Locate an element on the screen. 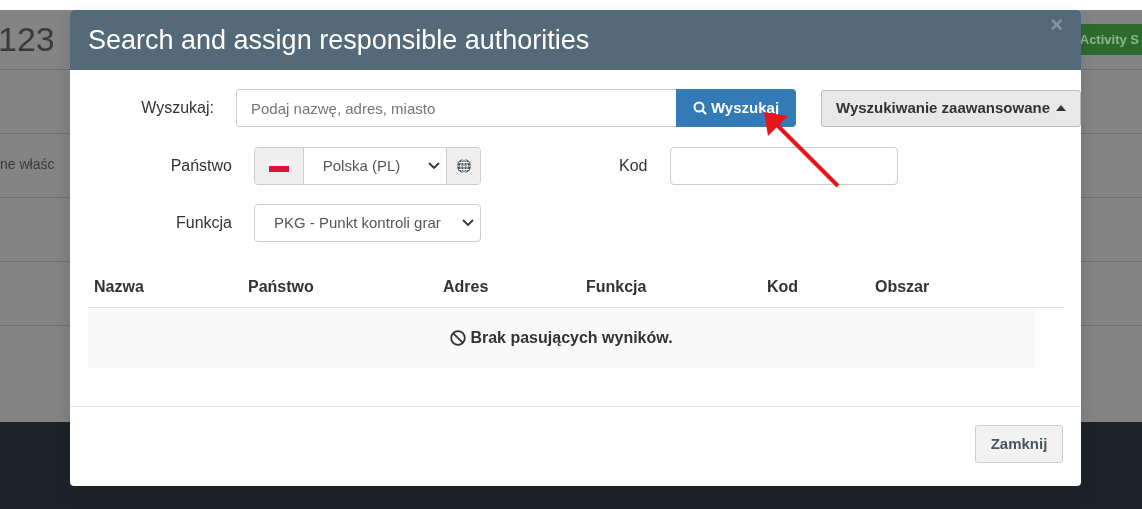 The height and width of the screenshot is (509, 1142). field-label: ne właśc is located at coordinates (27, 164).